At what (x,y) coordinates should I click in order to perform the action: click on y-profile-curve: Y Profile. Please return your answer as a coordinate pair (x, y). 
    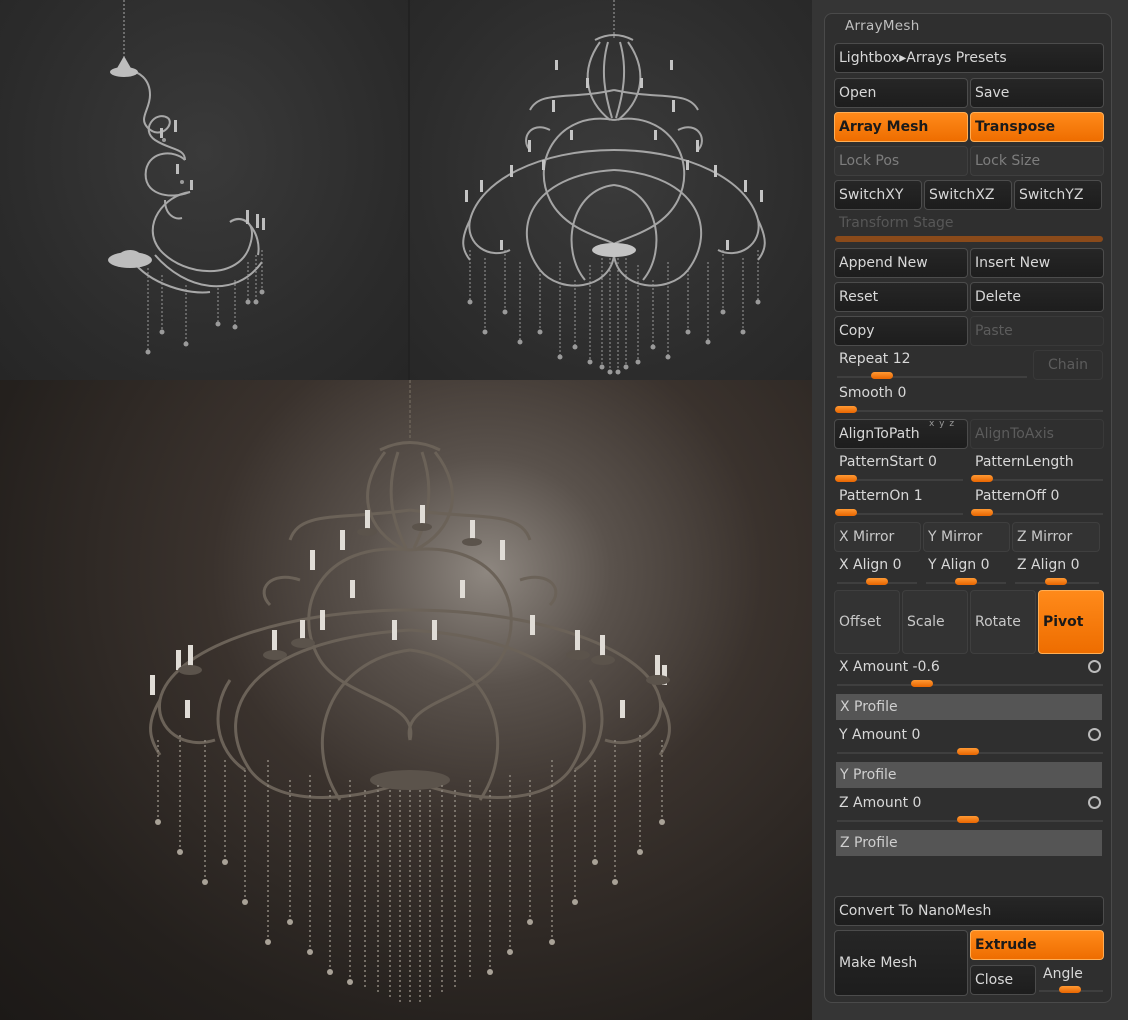
    Looking at the image, I should click on (969, 775).